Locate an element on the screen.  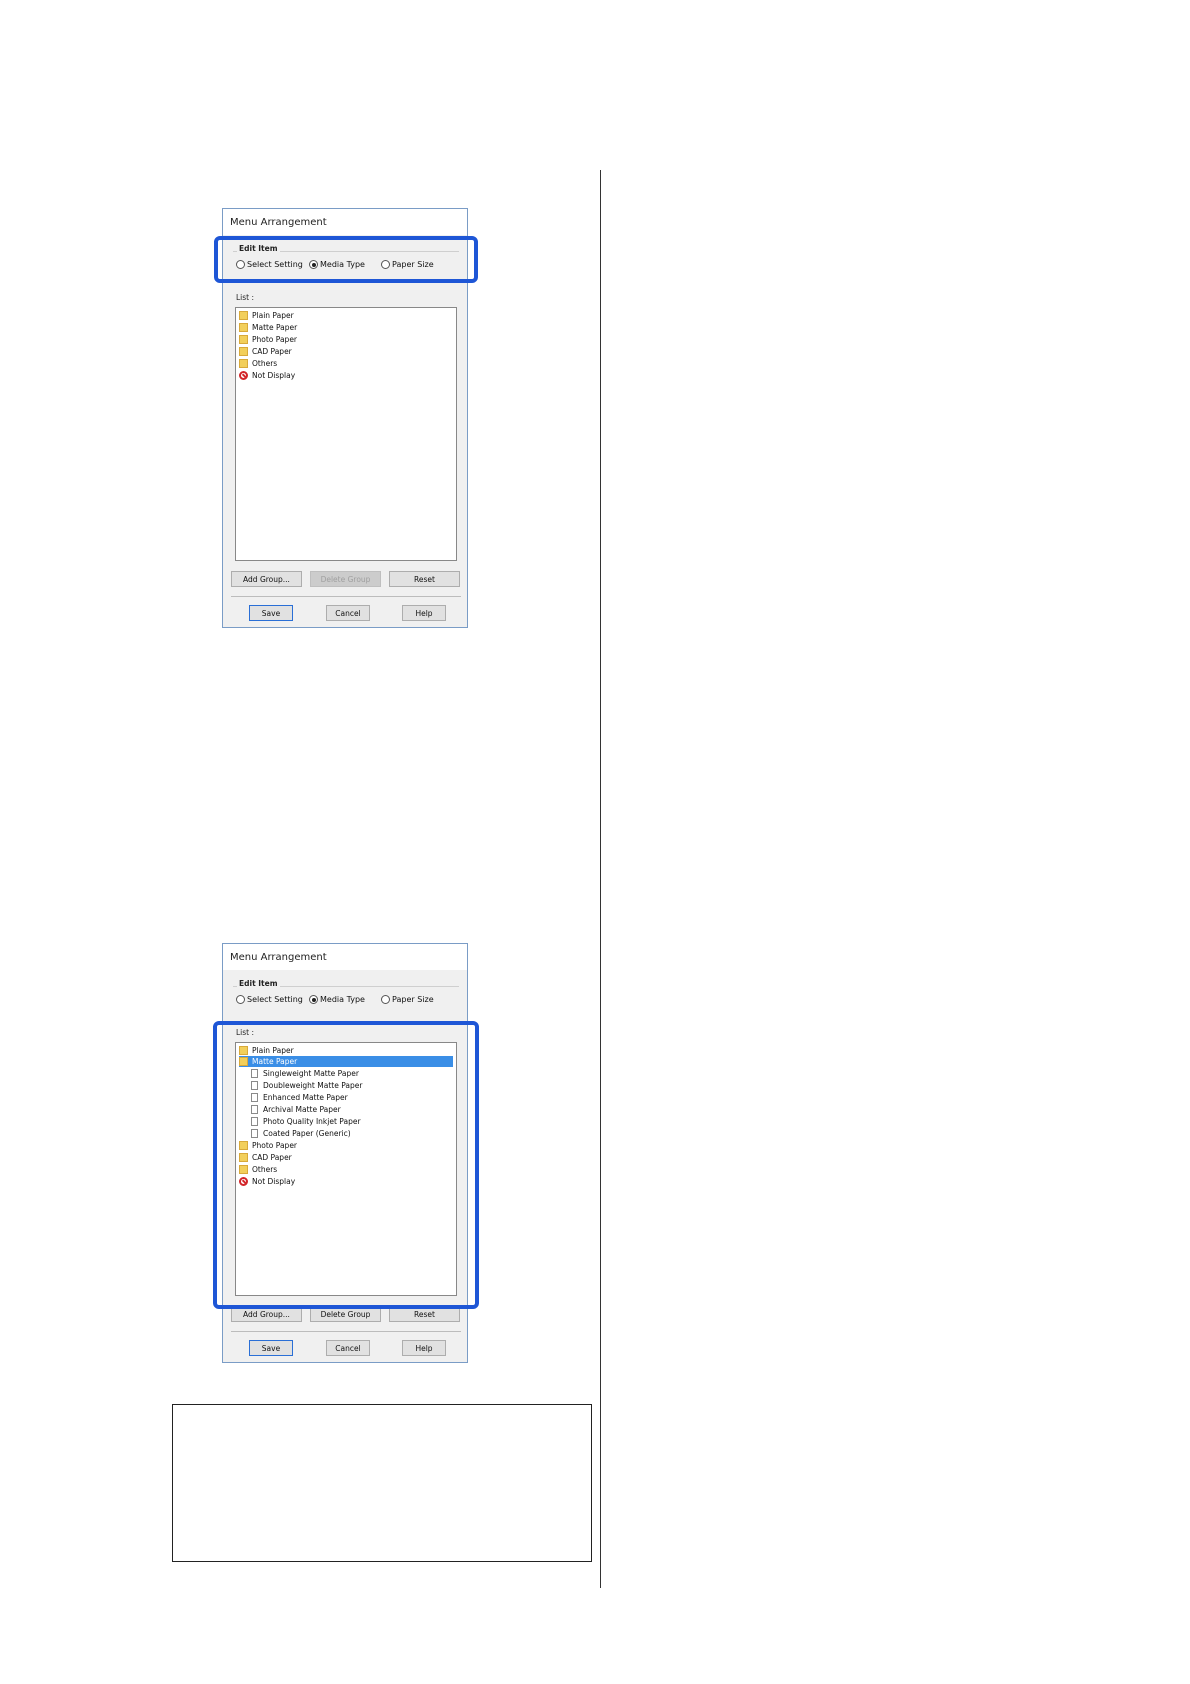
column-divider is located at coordinates (600, 879).